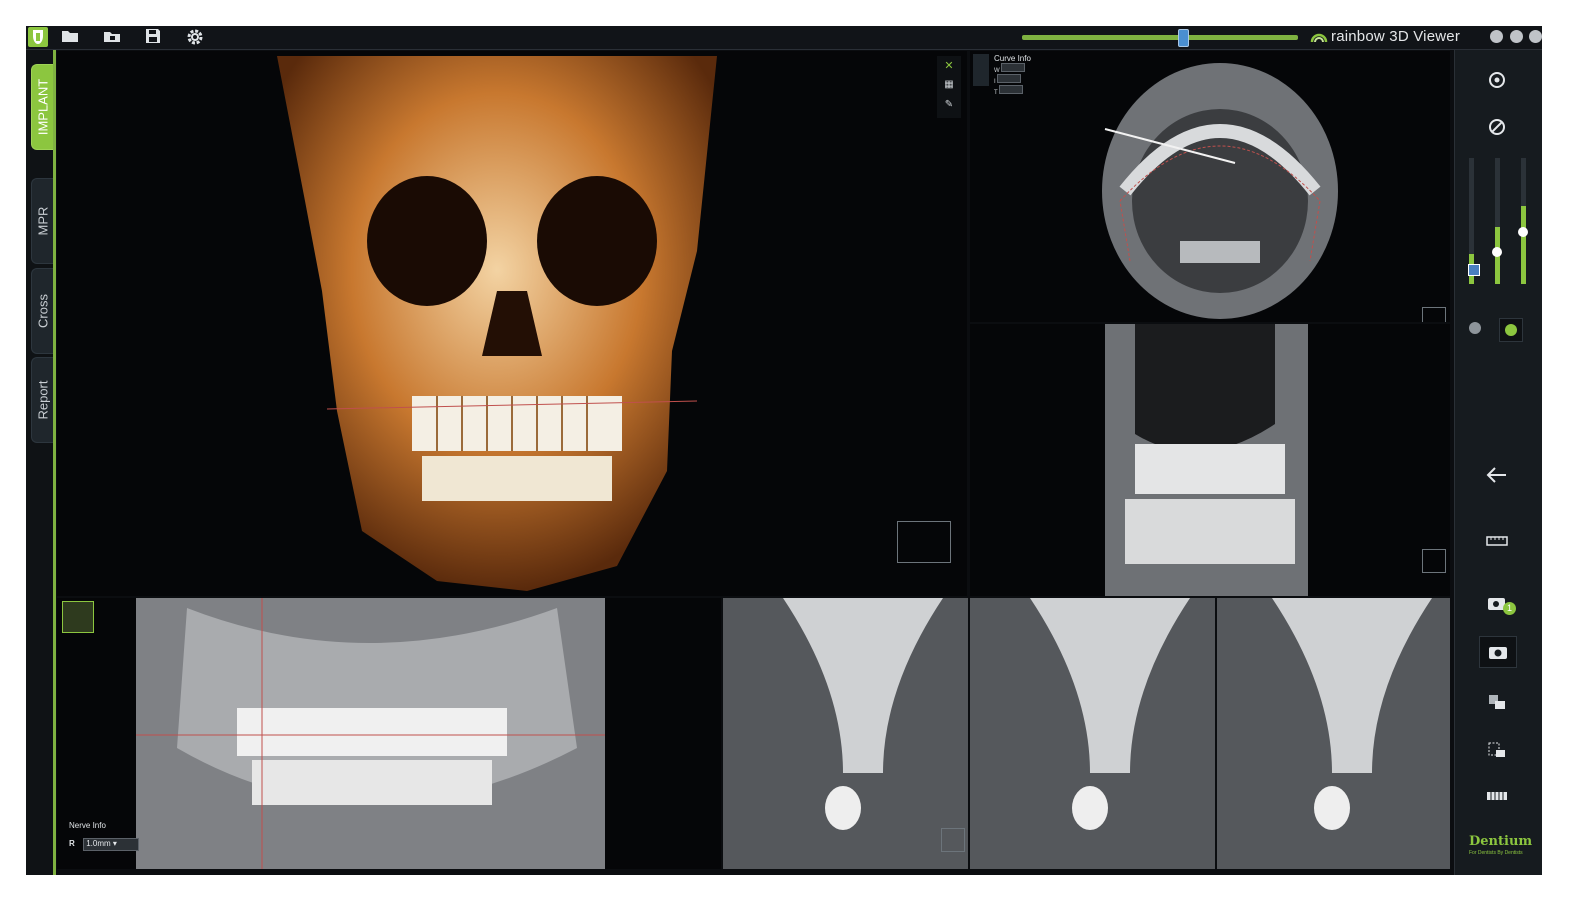  Describe the element at coordinates (1160, 37) in the screenshot. I see `zoom-slider-track` at that location.